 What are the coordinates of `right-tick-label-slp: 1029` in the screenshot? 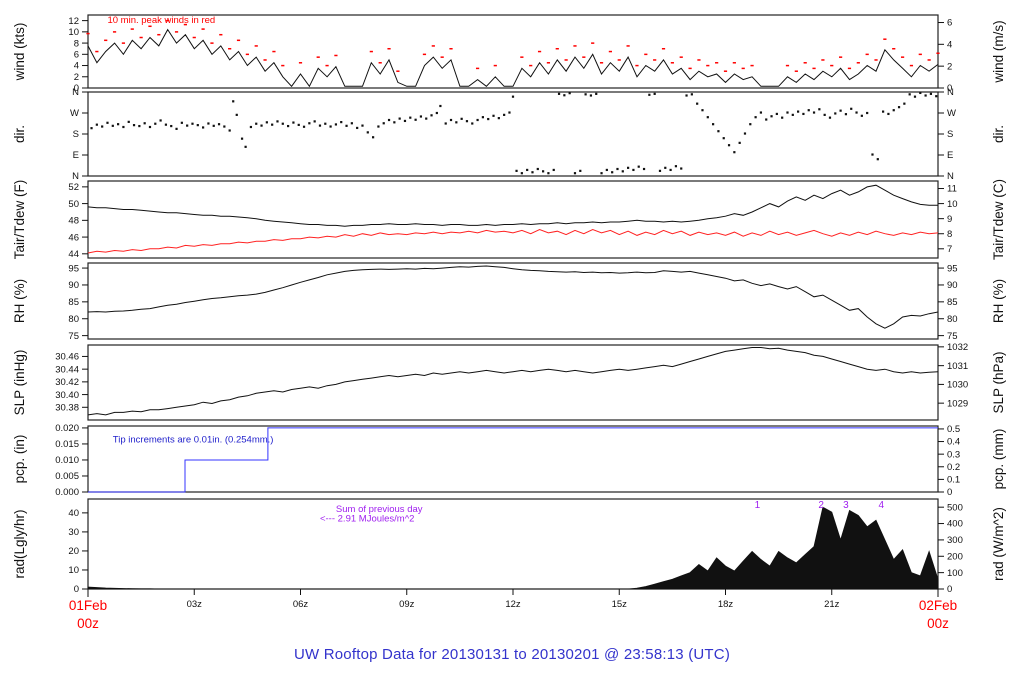 It's located at (957, 403).